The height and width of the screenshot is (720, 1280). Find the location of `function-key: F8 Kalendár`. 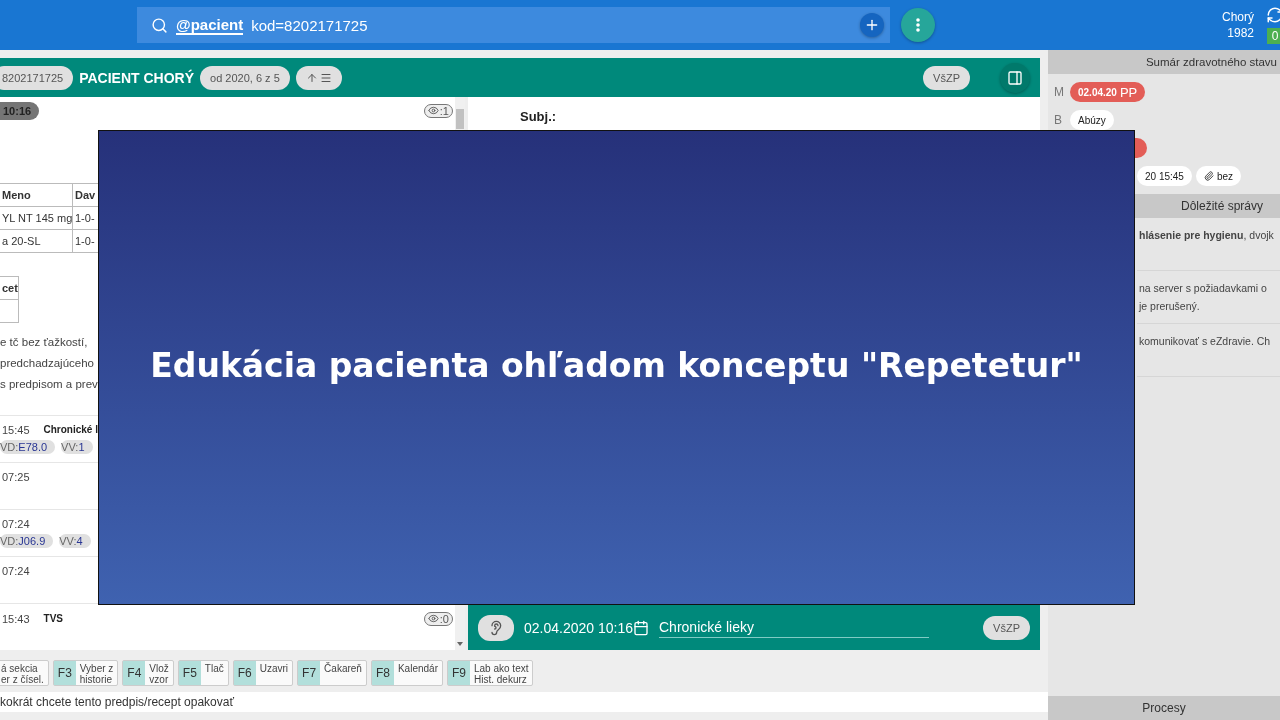

function-key: F8 Kalendár is located at coordinates (406, 673).